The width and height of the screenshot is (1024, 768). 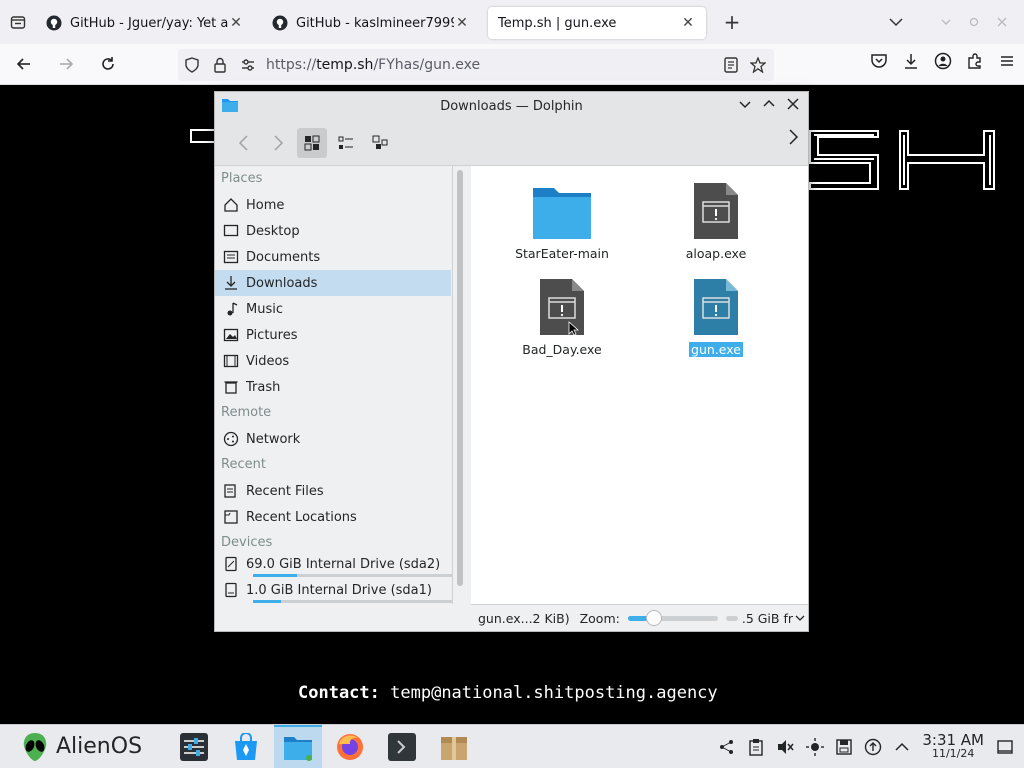 What do you see at coordinates (1002, 22) in the screenshot?
I see `close-window-icon` at bounding box center [1002, 22].